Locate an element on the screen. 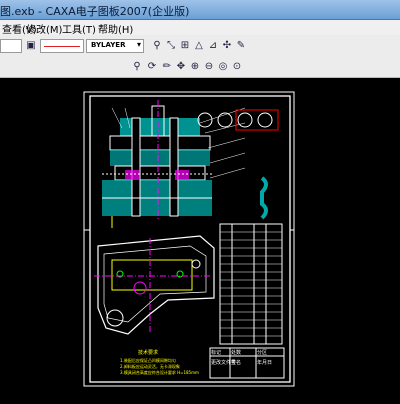 The height and width of the screenshot is (404, 400). pencil-icon: ✏ is located at coordinates (167, 67).